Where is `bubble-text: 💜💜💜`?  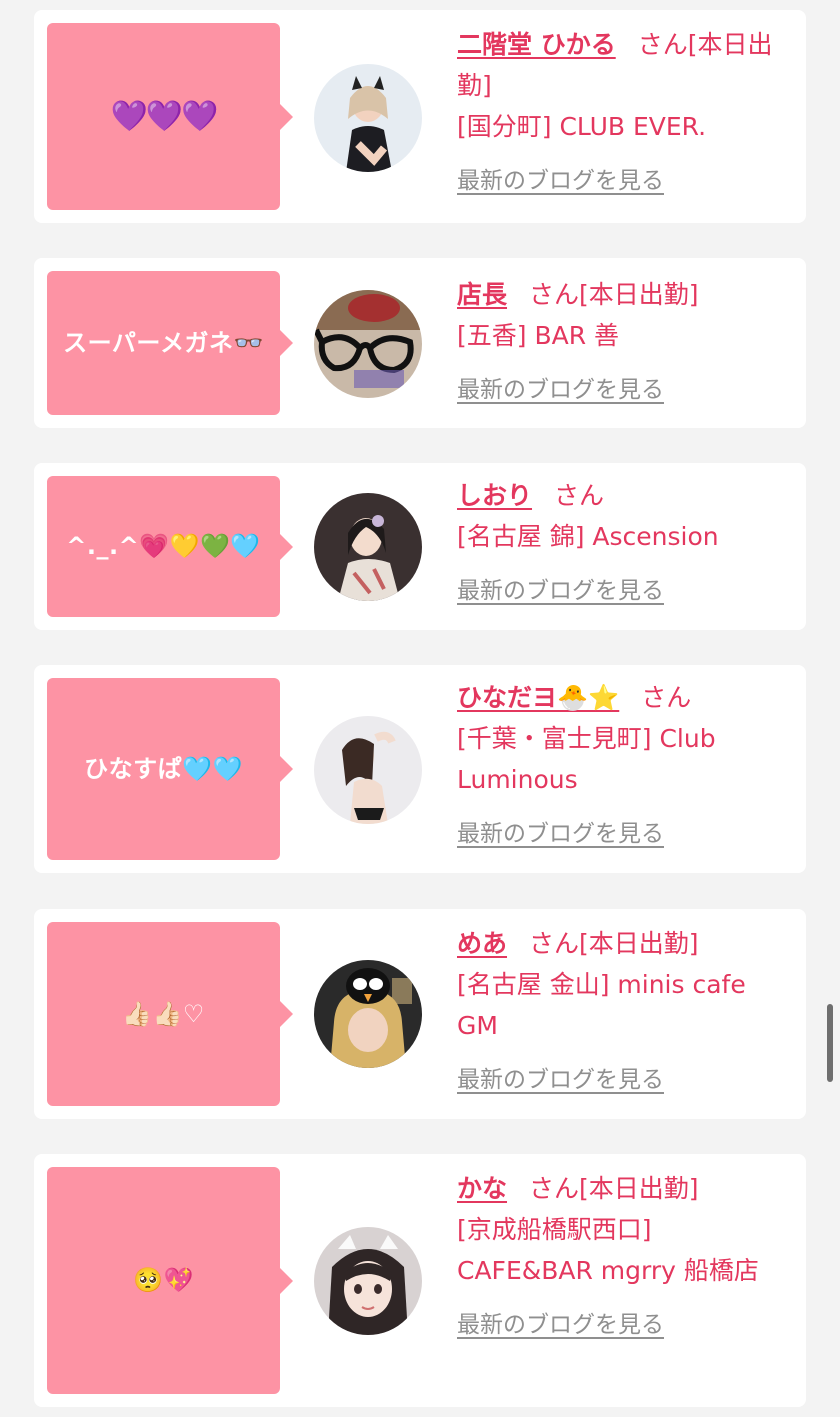
bubble-text: 💜💜💜 is located at coordinates (164, 116).